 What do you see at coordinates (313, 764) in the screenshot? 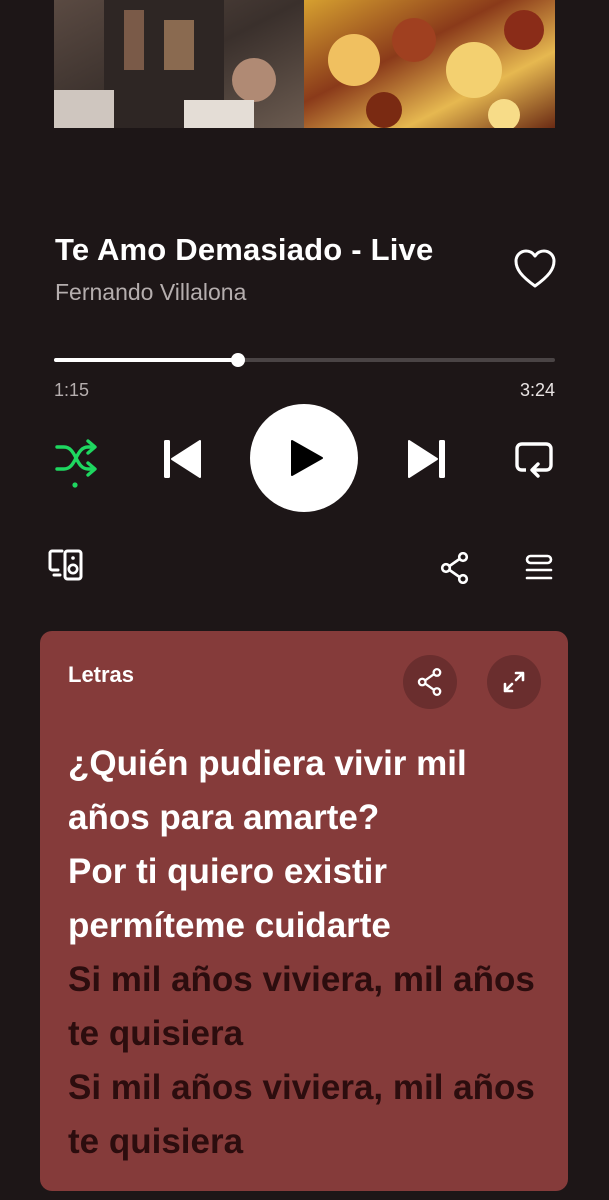
I see `lyric-line: ¿Quién pudiera vivir mil` at bounding box center [313, 764].